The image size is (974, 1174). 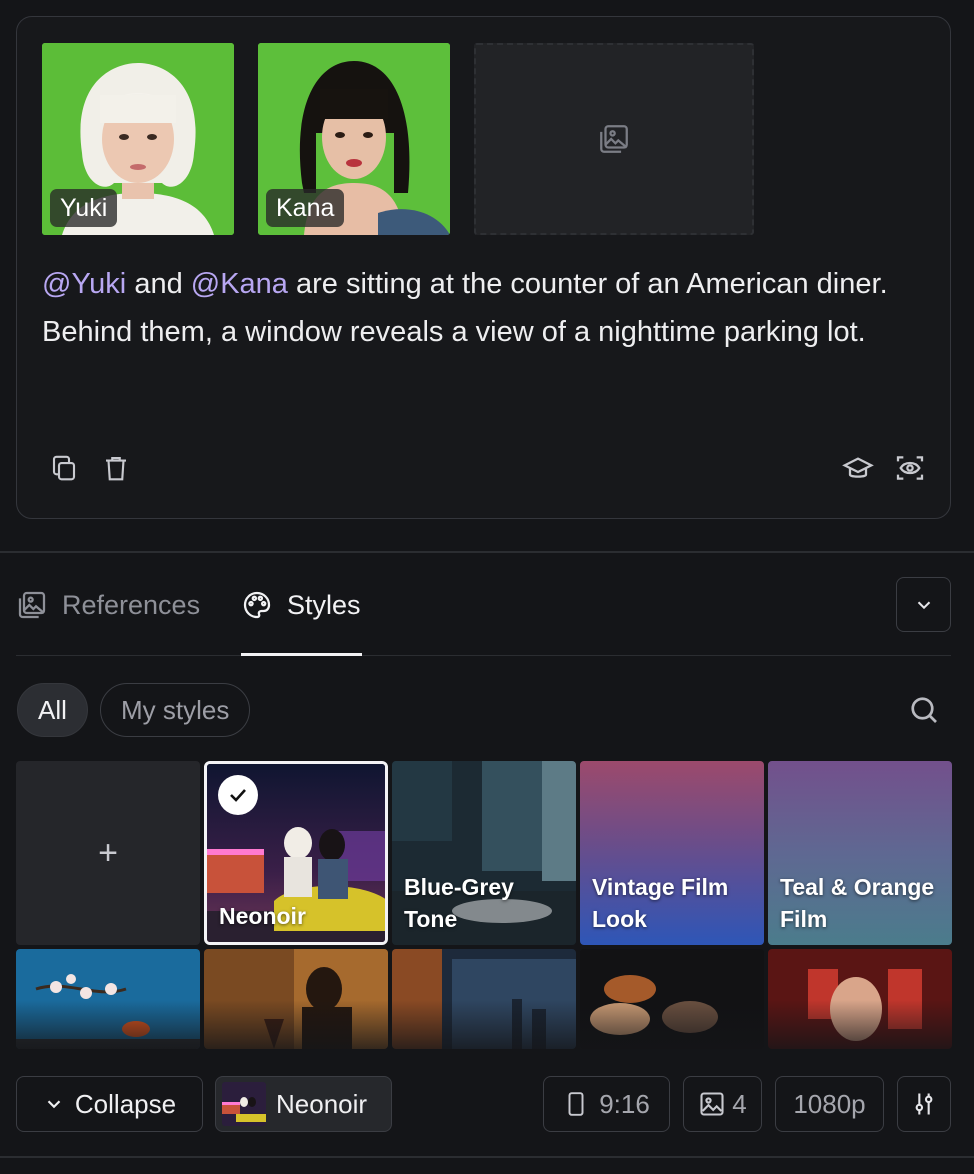 What do you see at coordinates (244, 1104) in the screenshot?
I see `style-thumbnail-icon` at bounding box center [244, 1104].